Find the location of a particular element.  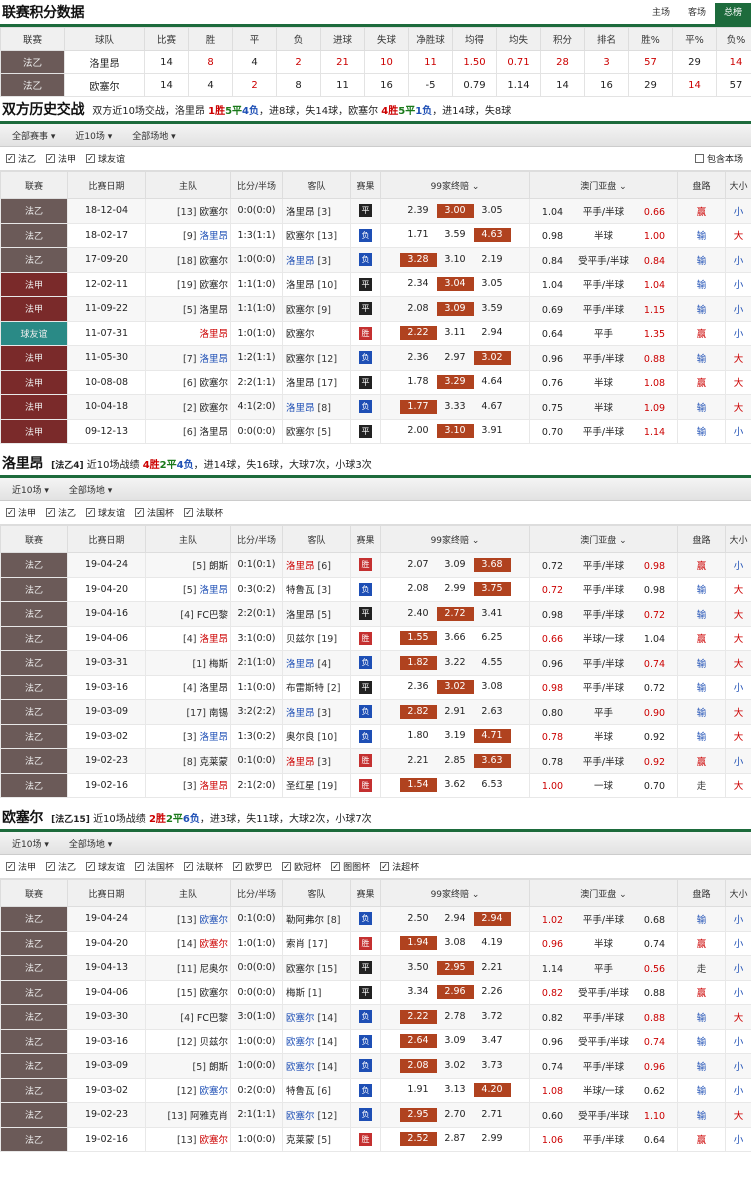

filter-checkbox: ✓ 欧罗巴 is located at coordinates (252, 866).